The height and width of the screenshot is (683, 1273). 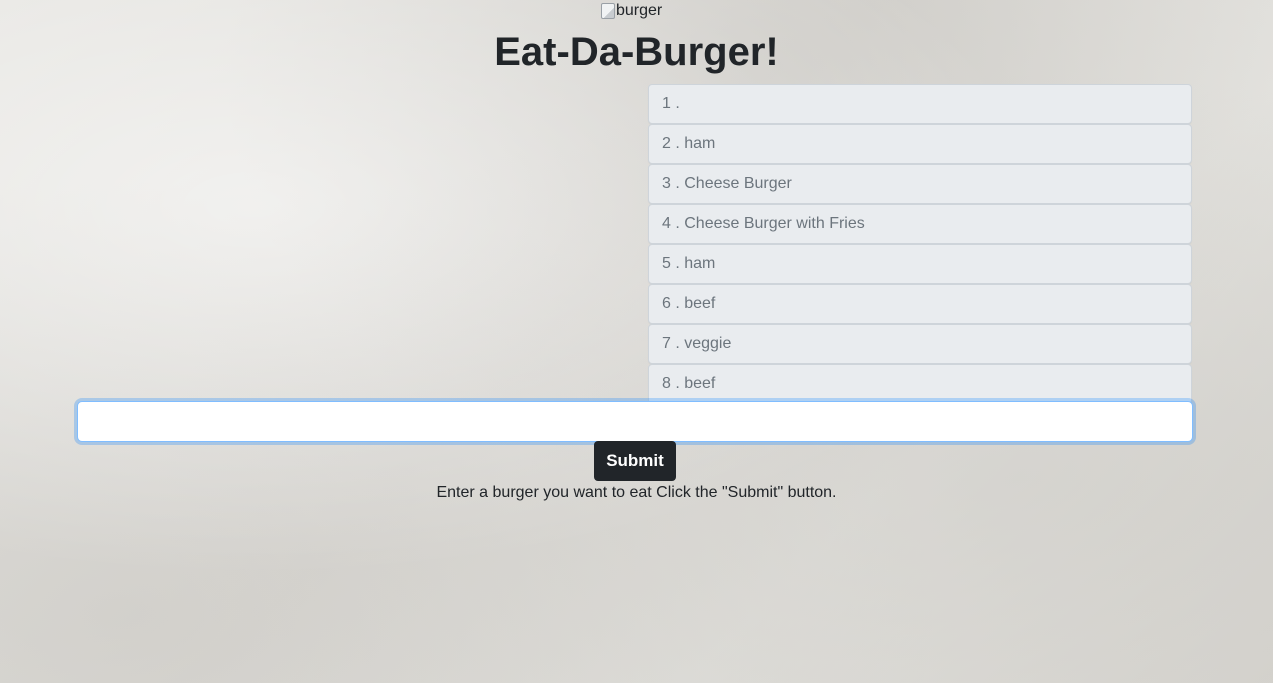 What do you see at coordinates (608, 11) in the screenshot?
I see `broken-image-icon` at bounding box center [608, 11].